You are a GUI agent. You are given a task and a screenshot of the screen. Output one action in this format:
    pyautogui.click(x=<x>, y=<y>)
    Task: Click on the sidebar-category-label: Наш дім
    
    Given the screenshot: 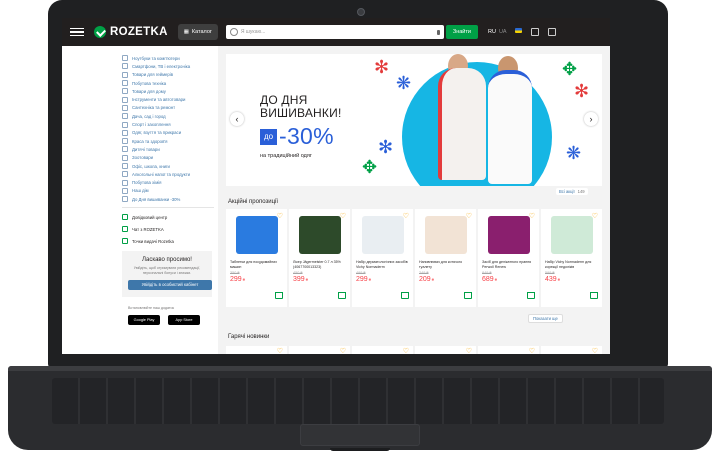 What is the action you would take?
    pyautogui.click(x=140, y=191)
    